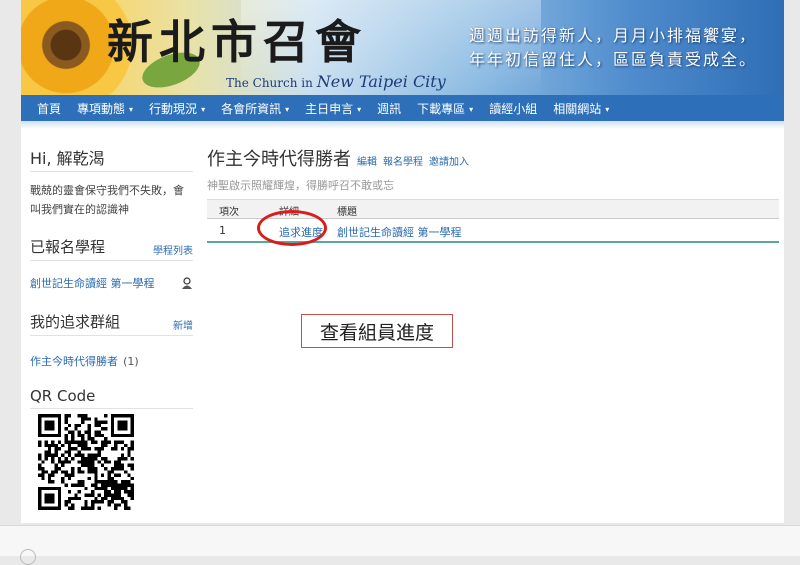  Describe the element at coordinates (402, 125) in the screenshot. I see `nav-shadow` at that location.